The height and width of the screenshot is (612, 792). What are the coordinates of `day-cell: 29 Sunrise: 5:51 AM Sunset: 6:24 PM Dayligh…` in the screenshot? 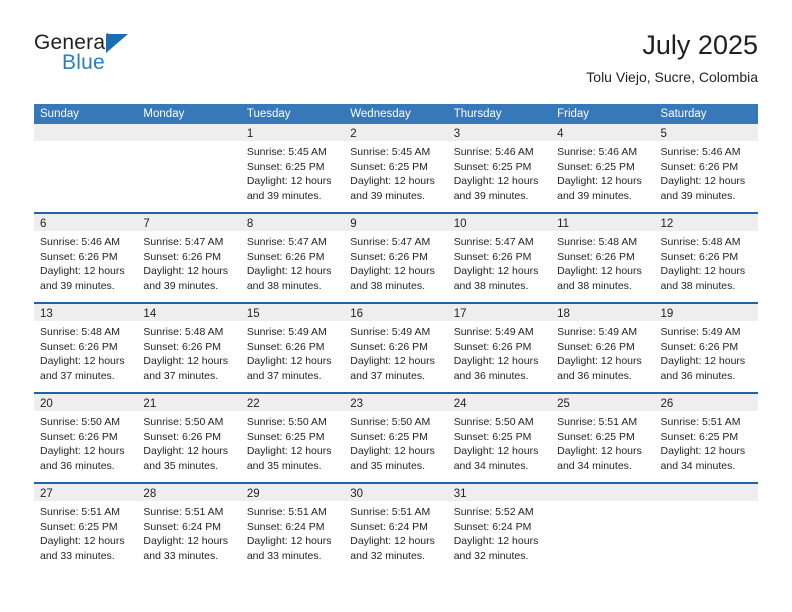 It's located at (292, 528).